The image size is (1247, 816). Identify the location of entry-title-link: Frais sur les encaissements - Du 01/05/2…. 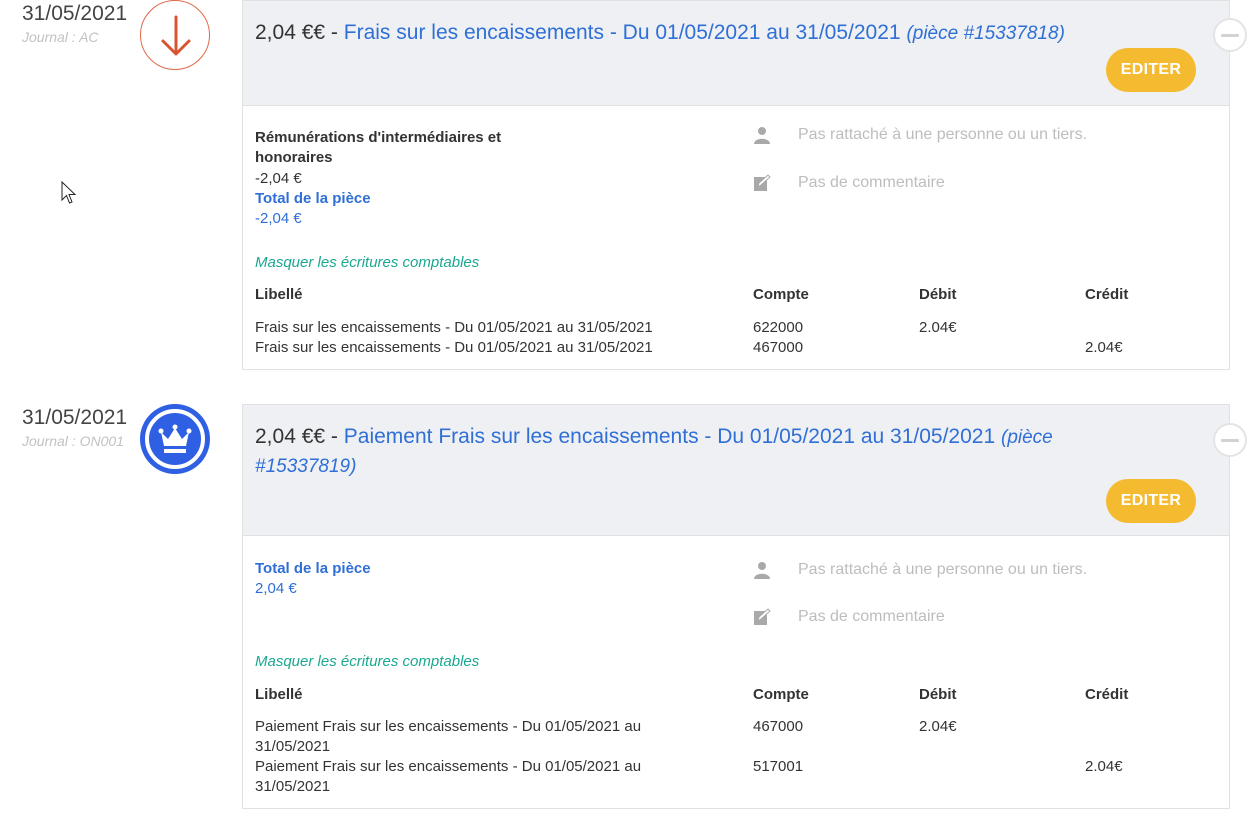
(622, 32).